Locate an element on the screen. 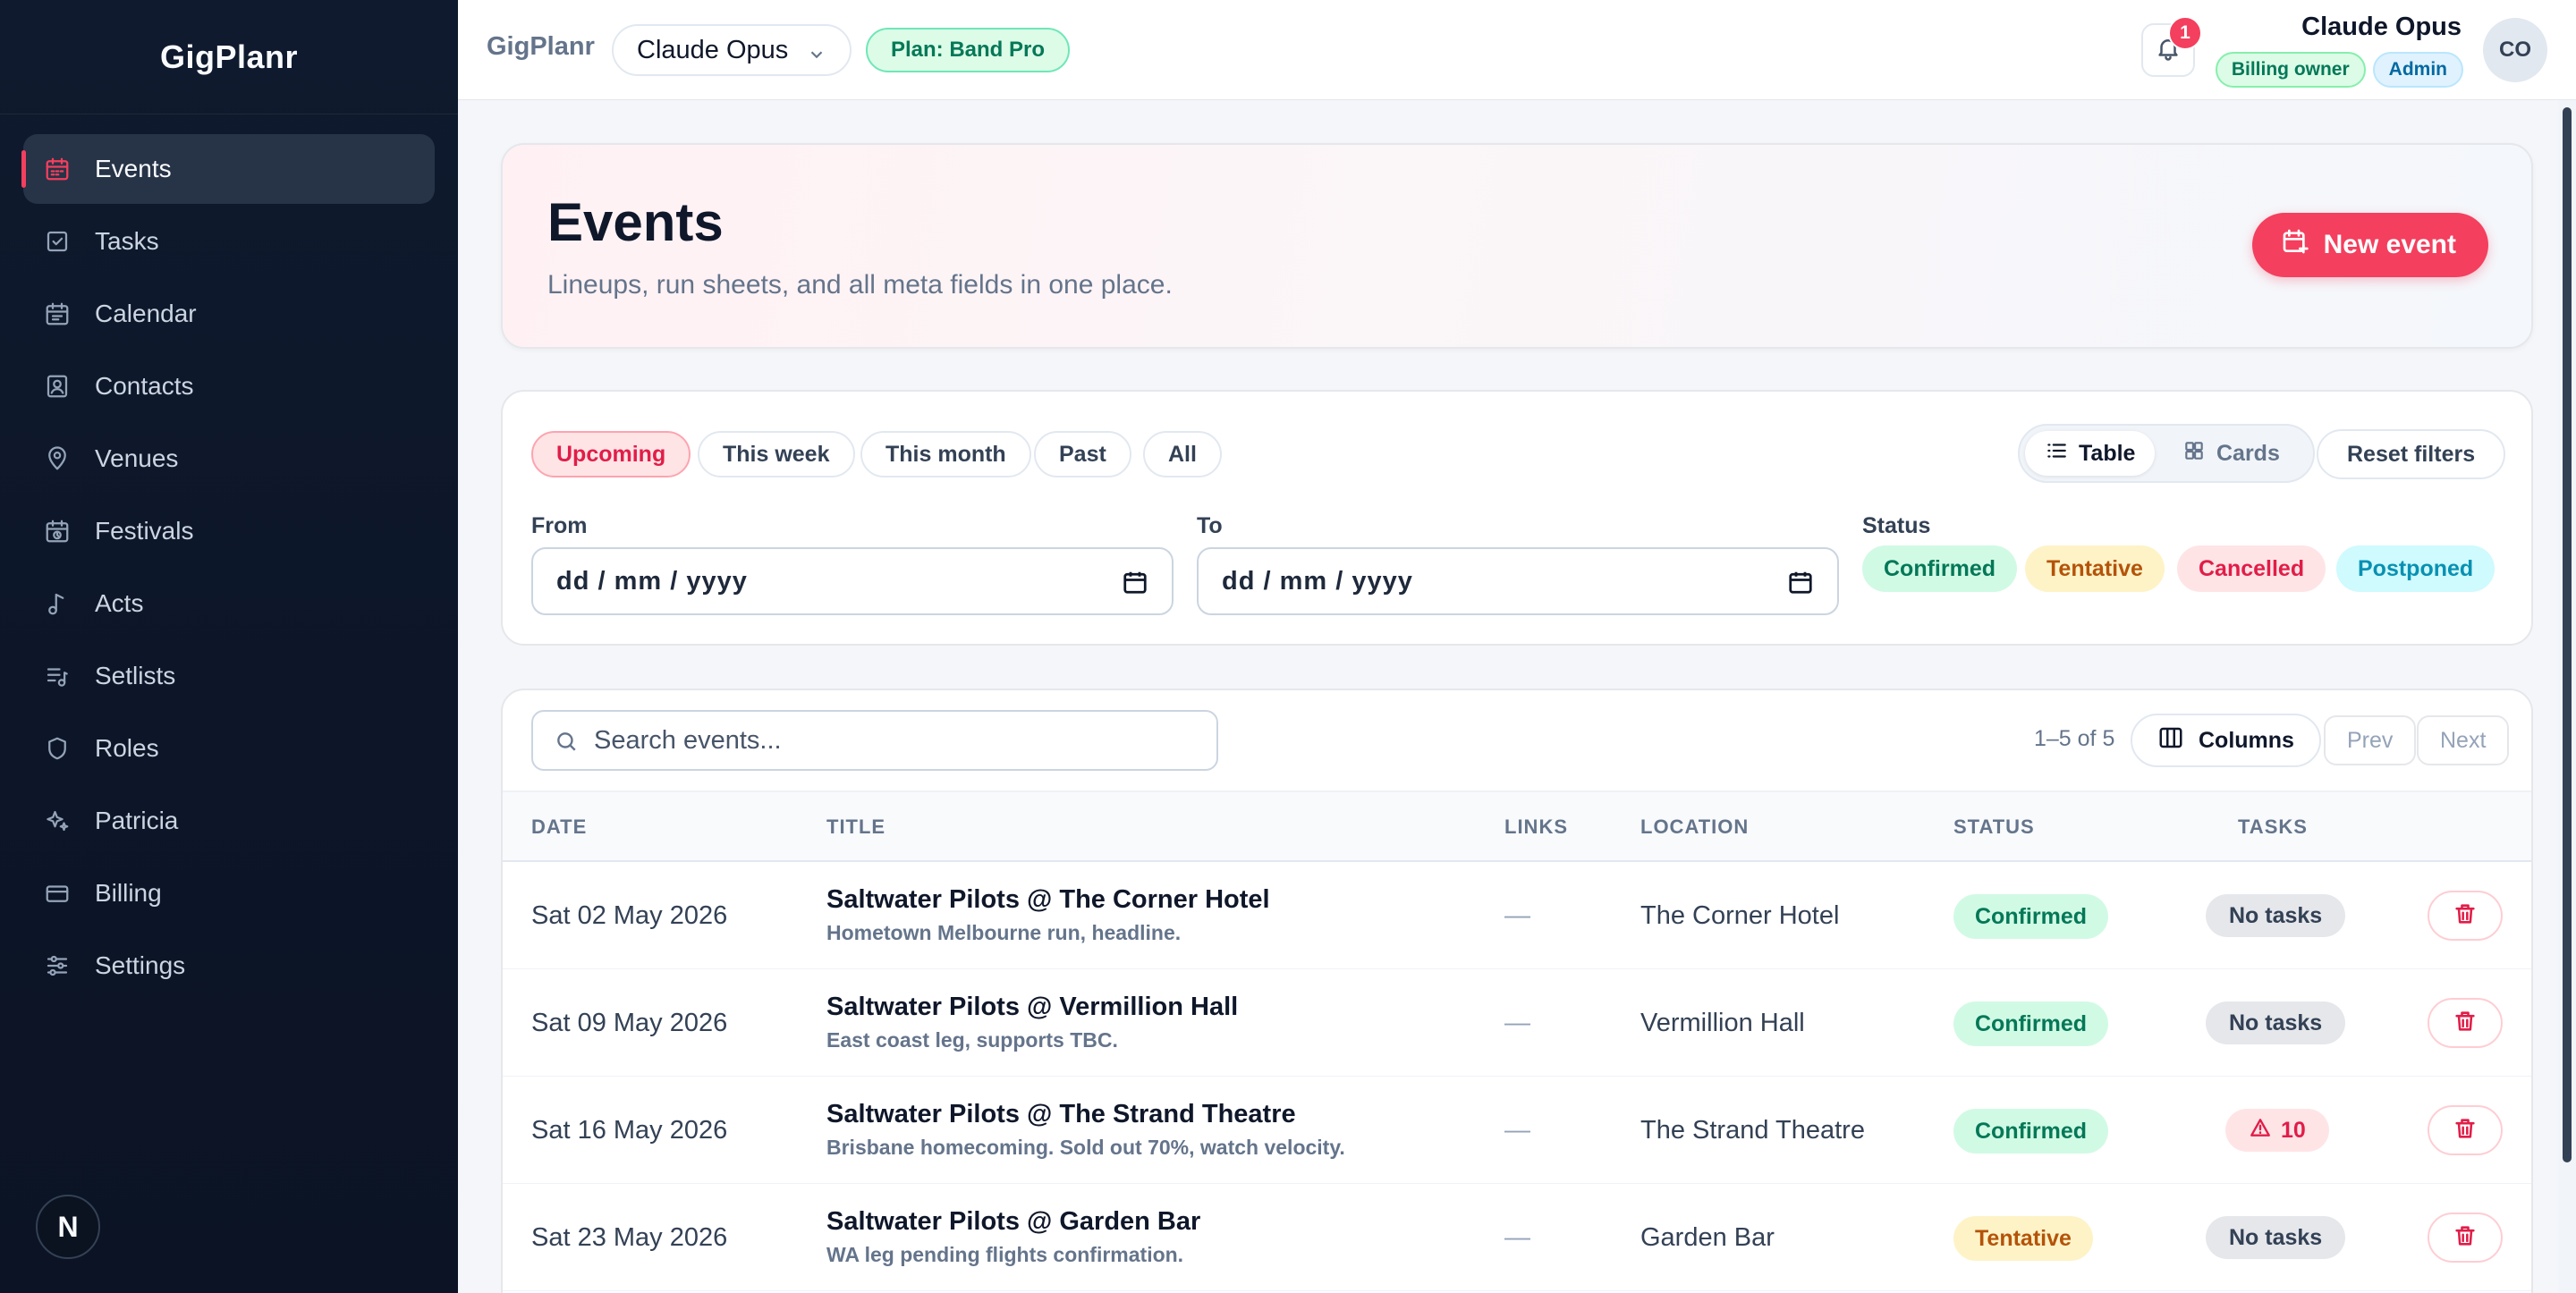 This screenshot has width=2576, height=1293. event-title: Saltwater Pilots @ The Corner Hotel is located at coordinates (1048, 900).